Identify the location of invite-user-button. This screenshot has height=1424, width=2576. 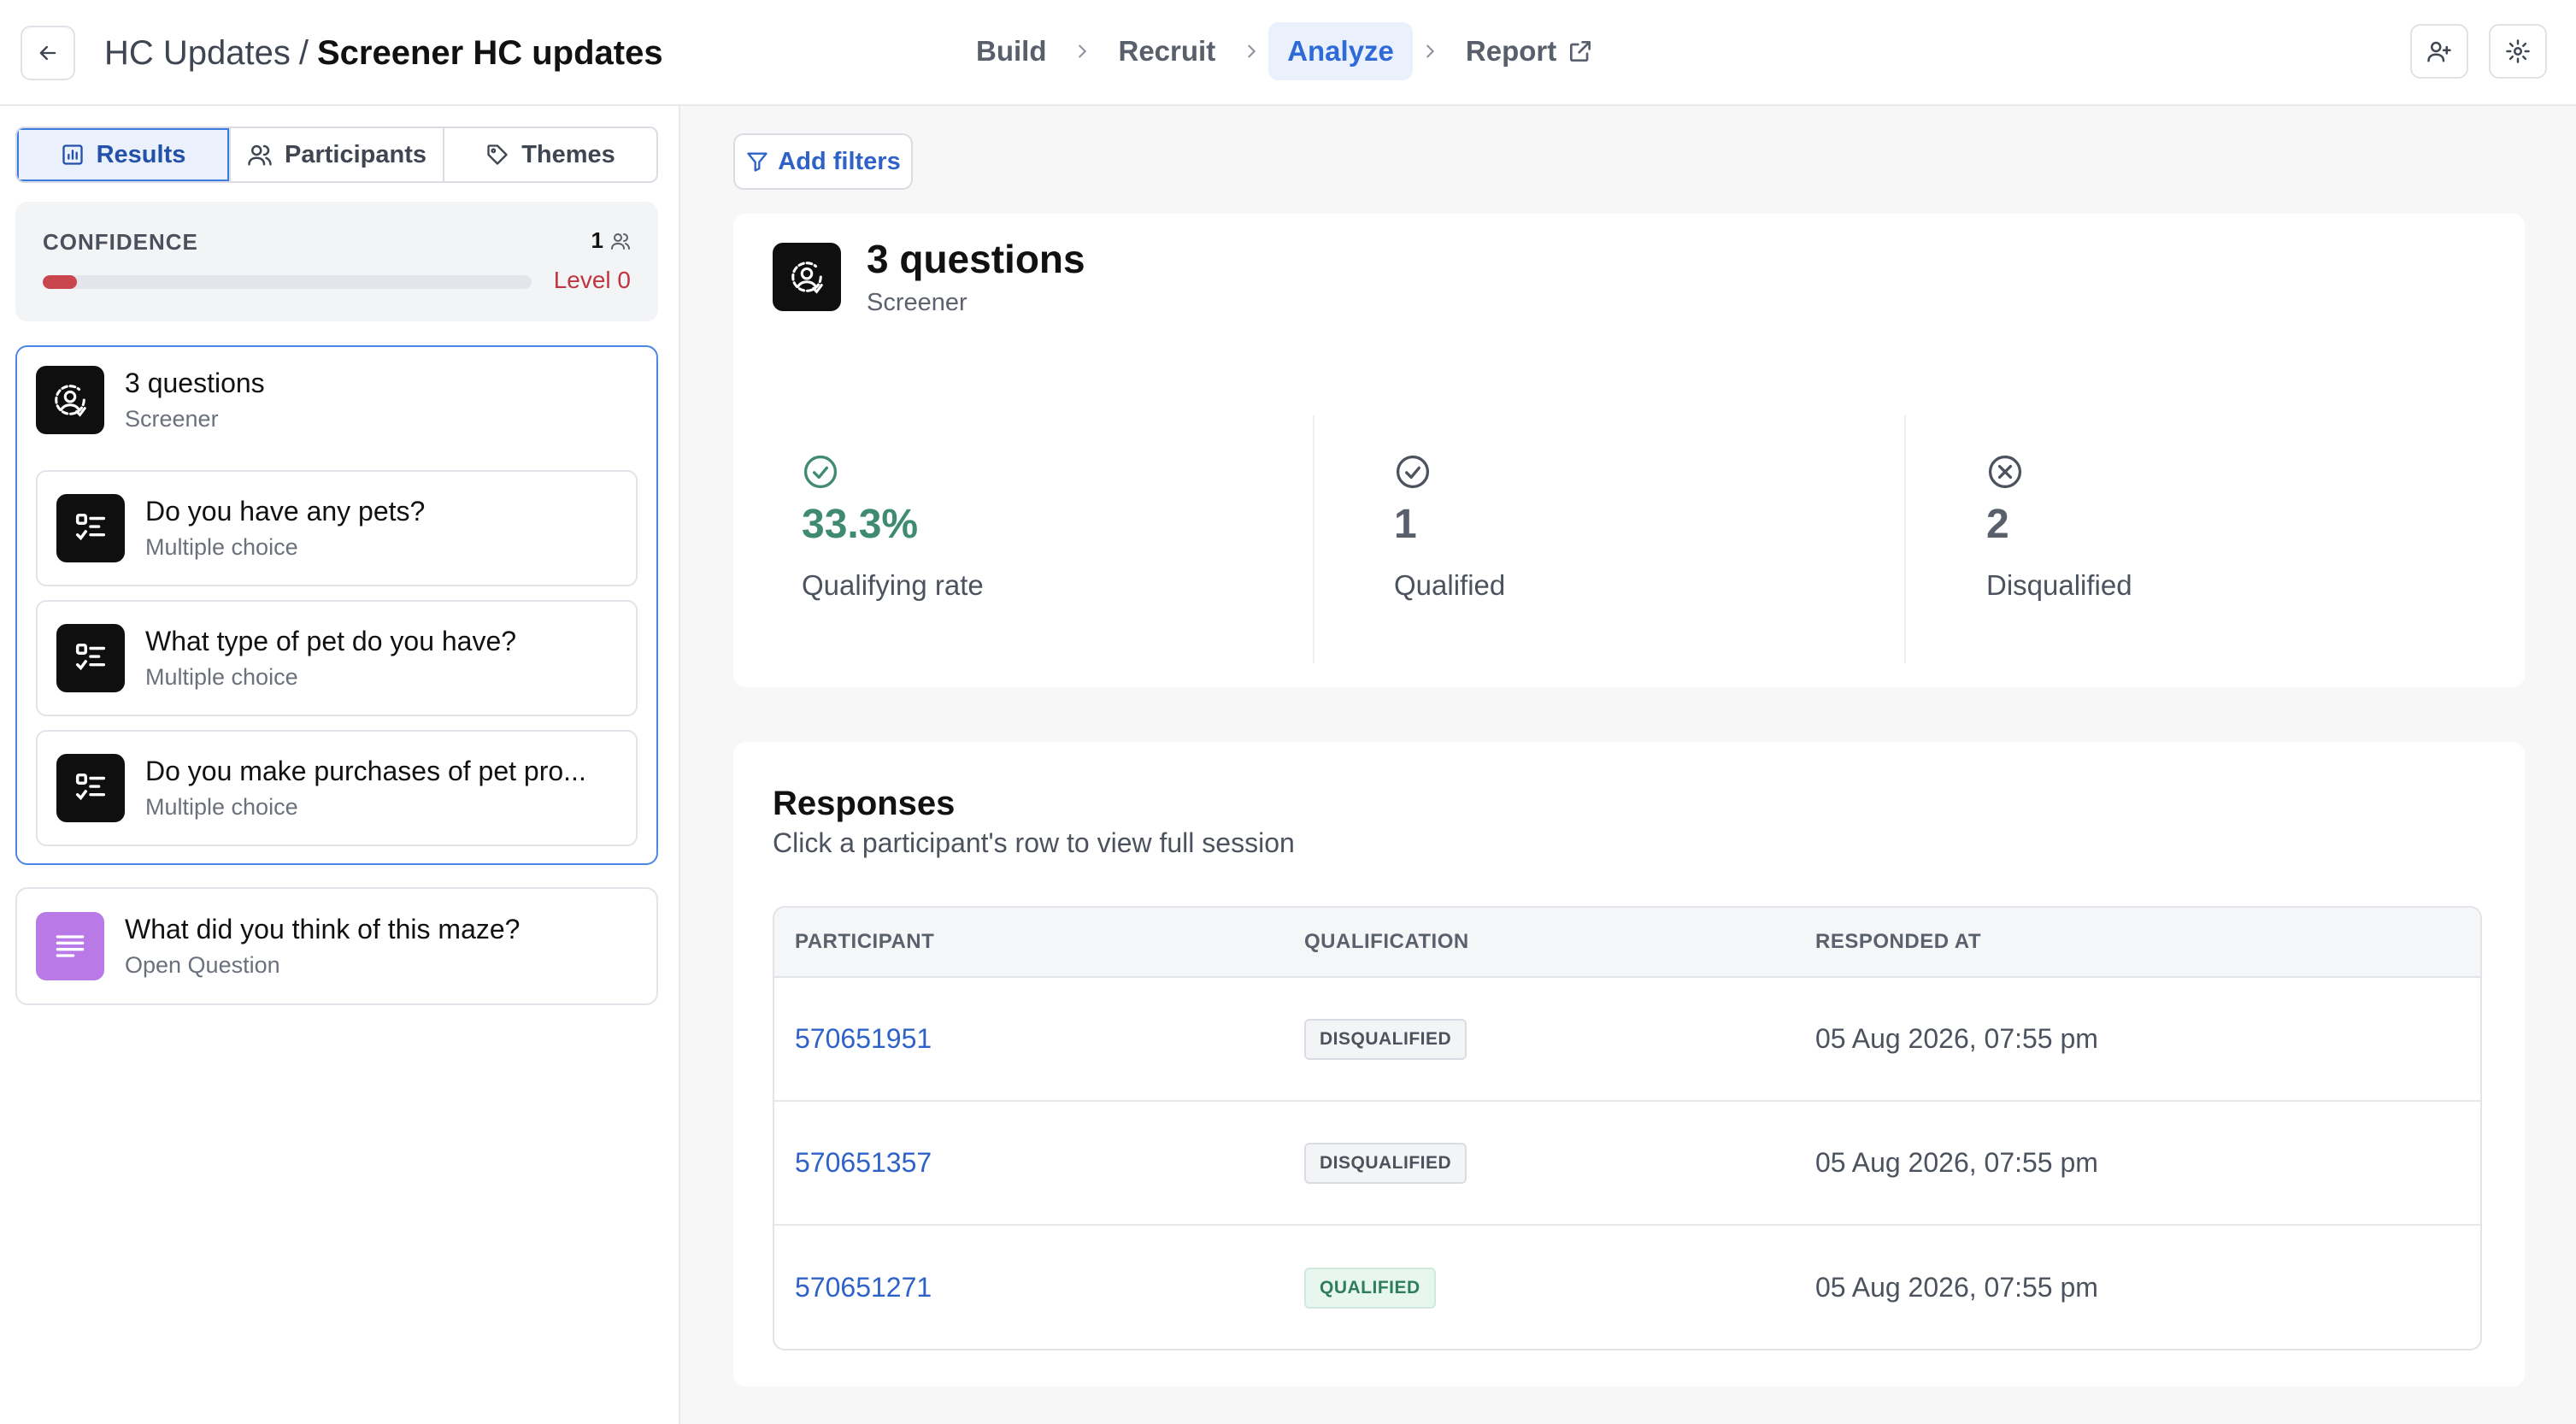
(2439, 51).